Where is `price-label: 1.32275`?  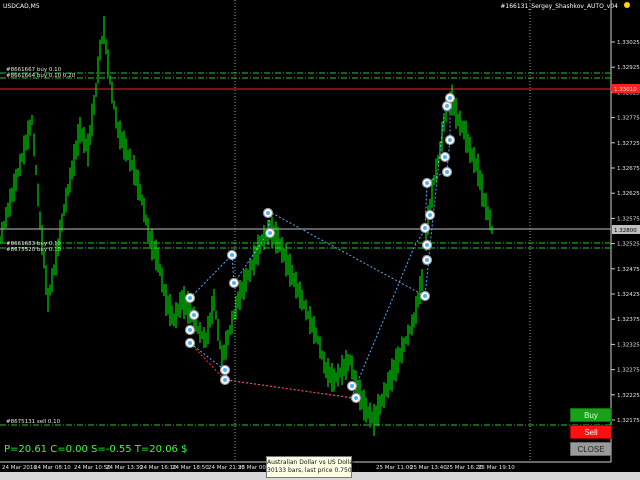 price-label: 1.32275 is located at coordinates (628, 371).